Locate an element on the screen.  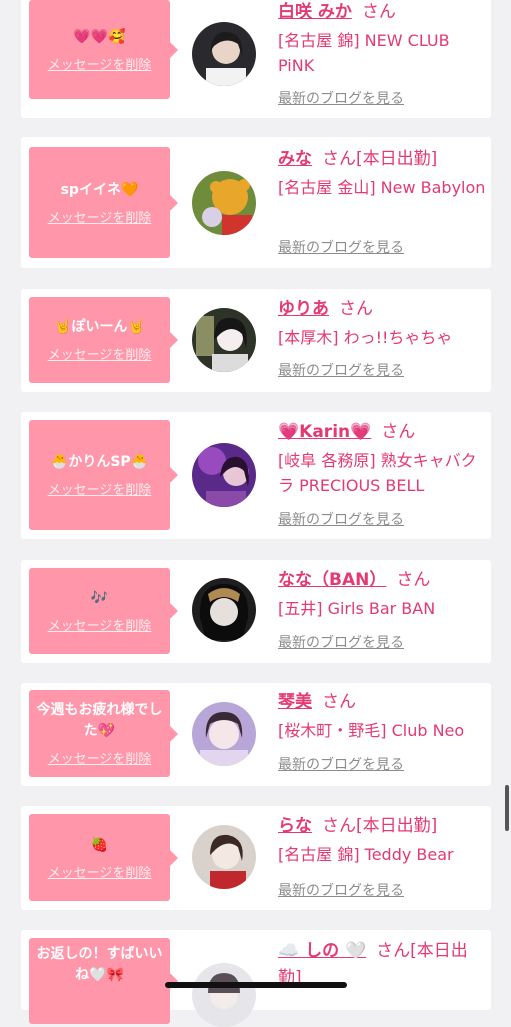
user-name-link: 💗Karin💗 is located at coordinates (324, 432).